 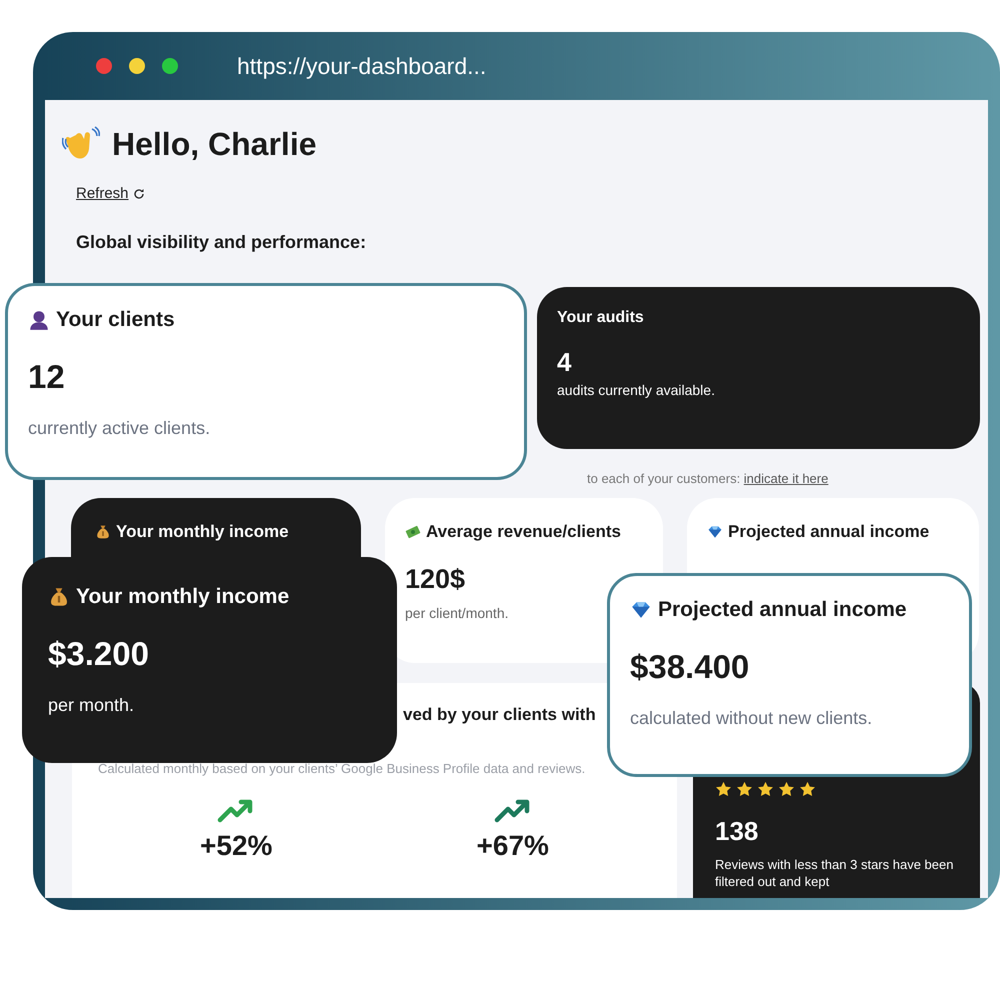 I want to click on card-caption: Reviews with less than 3 stars have been filtered out and kept, so click(x=834, y=874).